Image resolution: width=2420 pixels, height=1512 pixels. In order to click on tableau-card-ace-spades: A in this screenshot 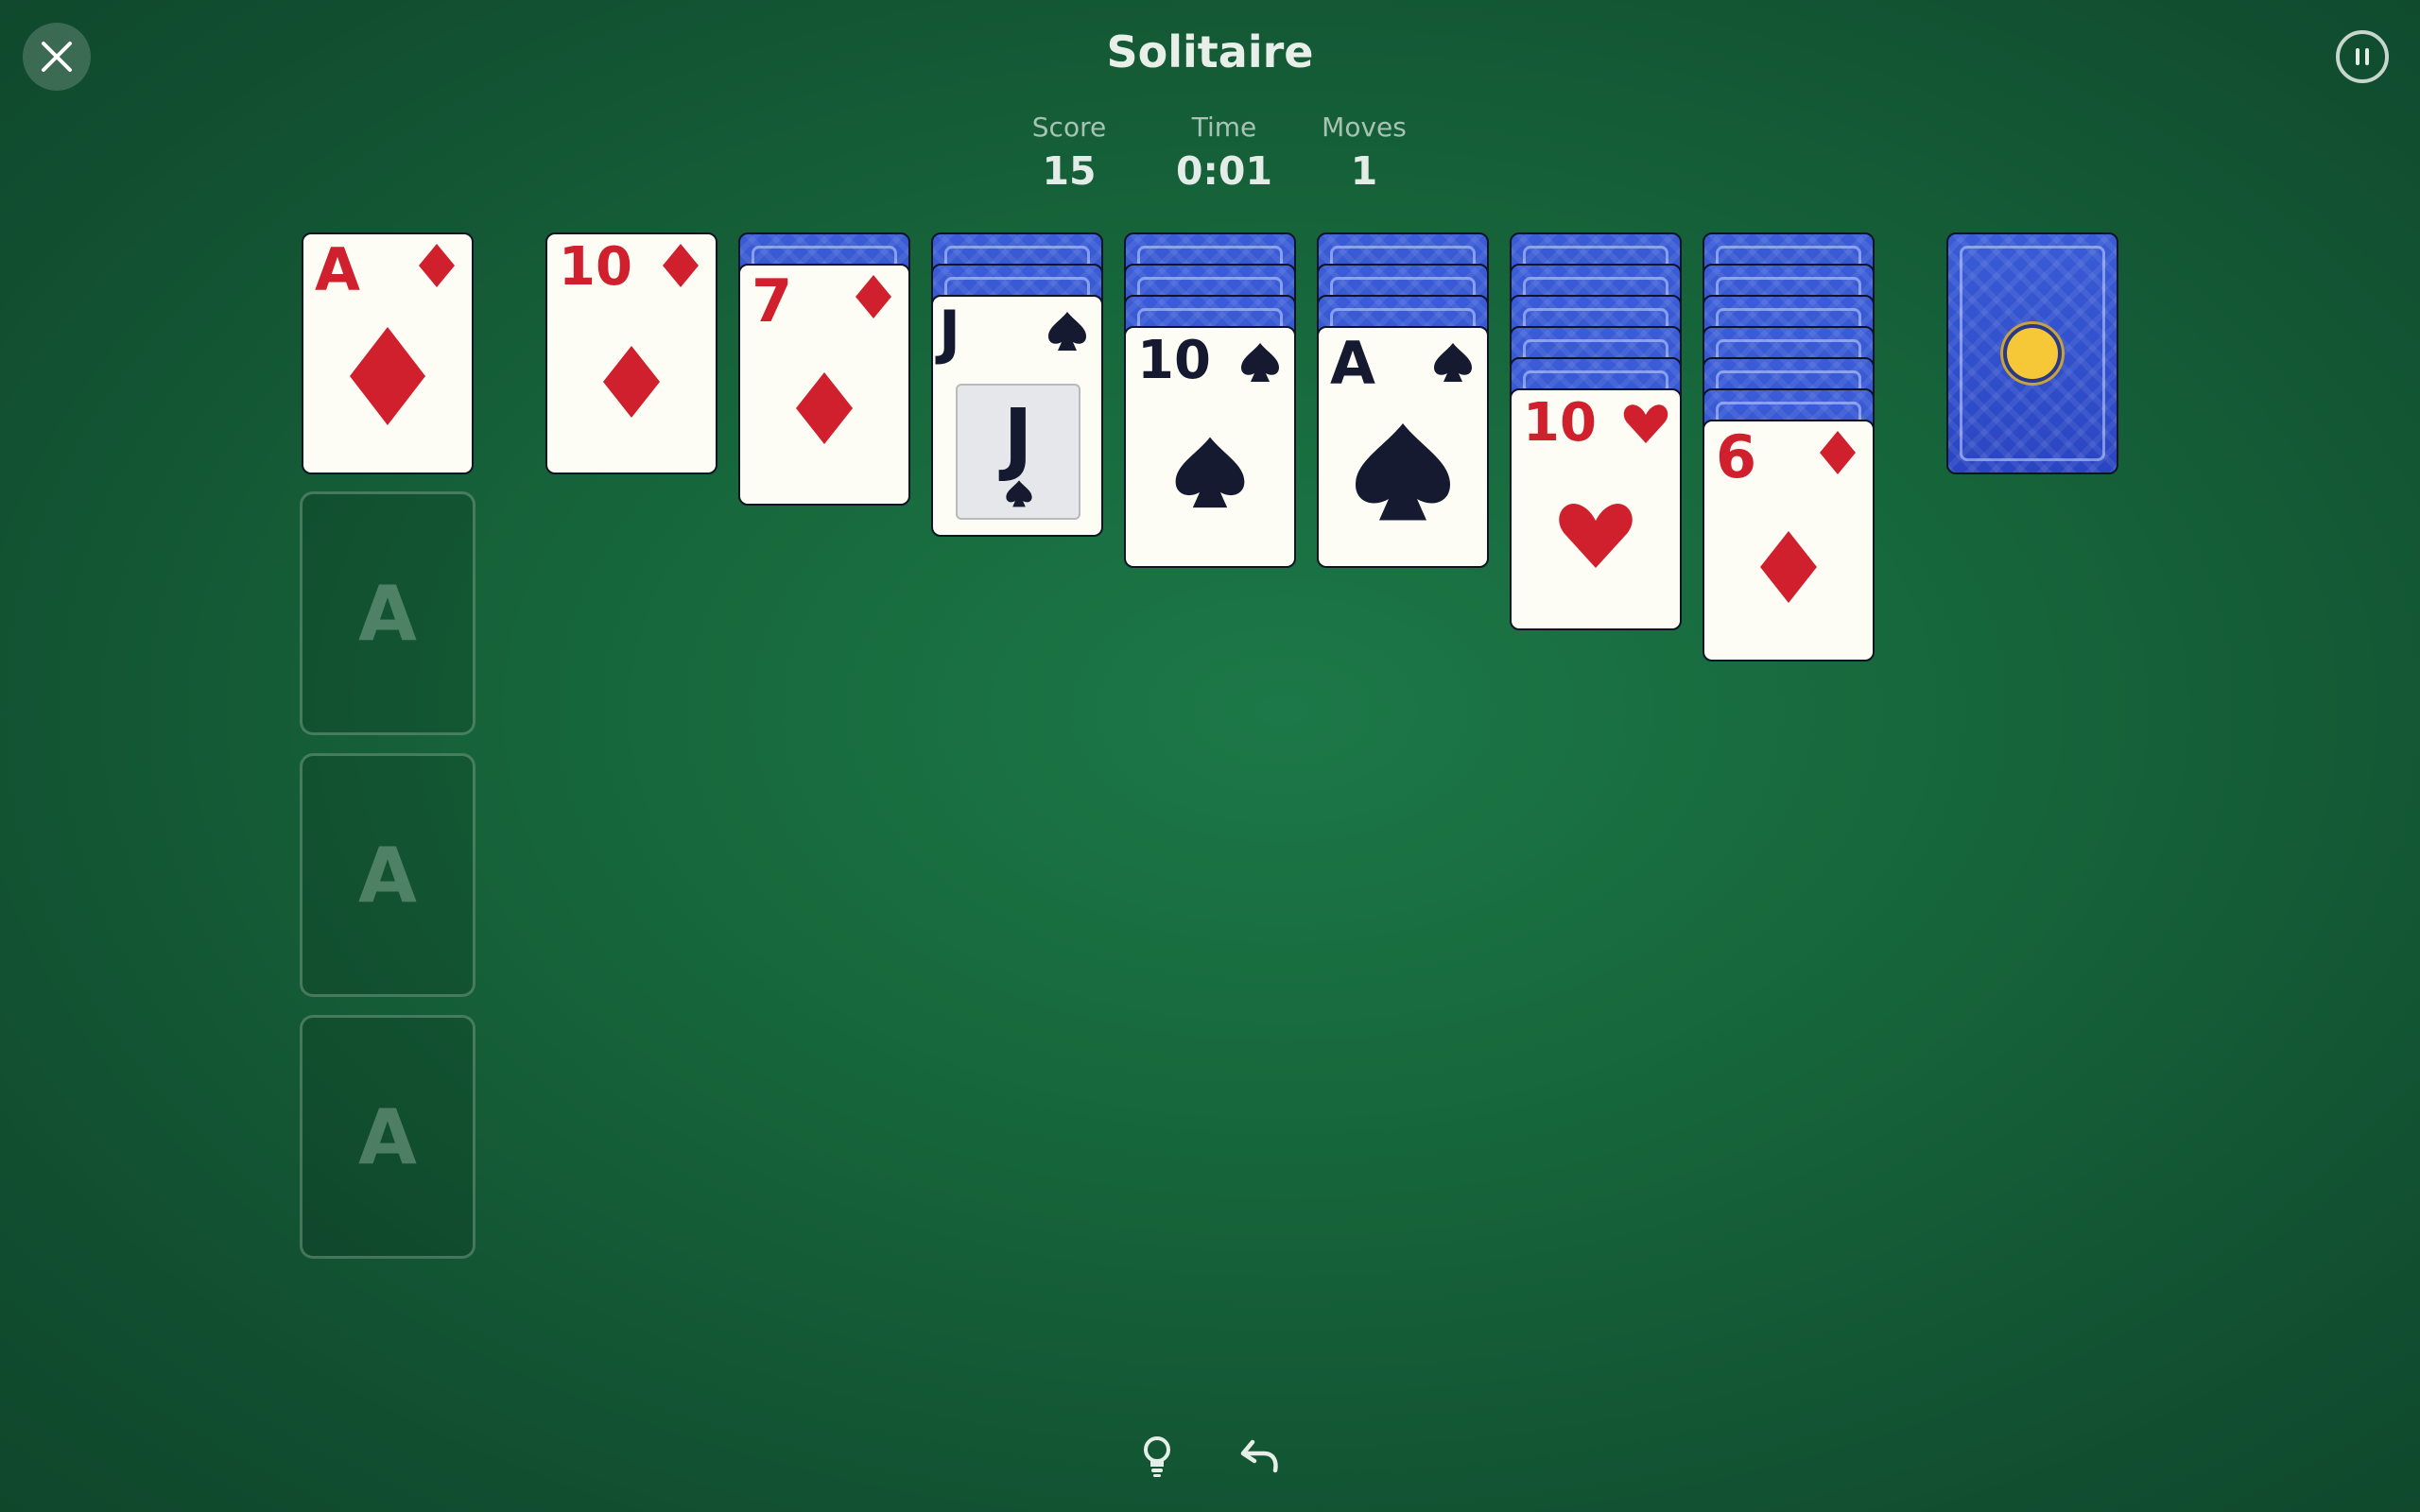, I will do `click(1403, 447)`.